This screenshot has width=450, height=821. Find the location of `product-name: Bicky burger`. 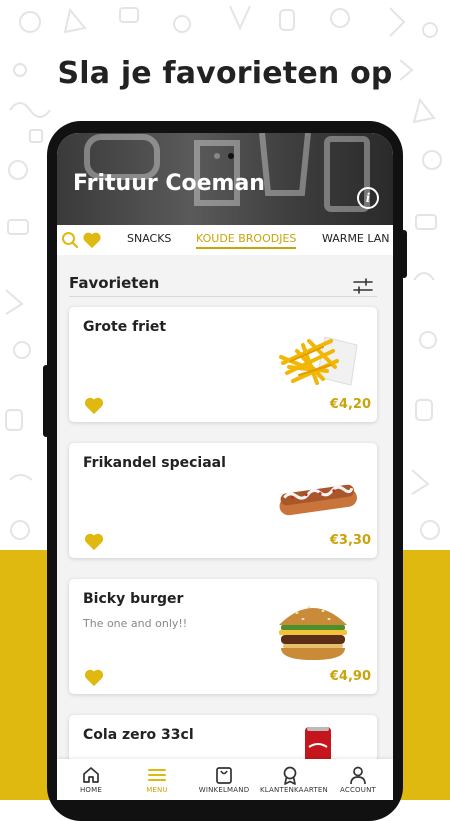

product-name: Bicky burger is located at coordinates (133, 599).